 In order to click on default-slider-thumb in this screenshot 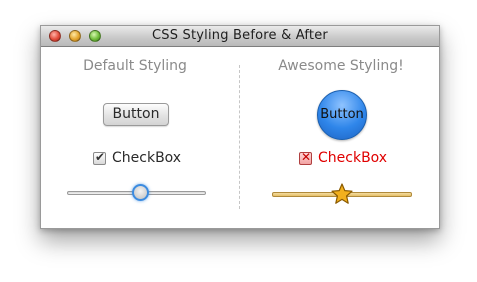, I will do `click(140, 192)`.